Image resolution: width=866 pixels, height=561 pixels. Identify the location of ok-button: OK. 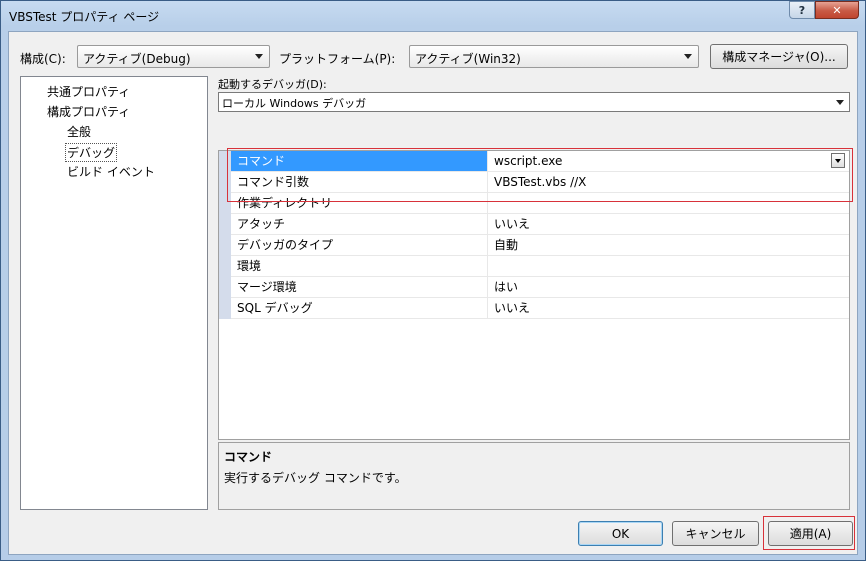
(620, 533).